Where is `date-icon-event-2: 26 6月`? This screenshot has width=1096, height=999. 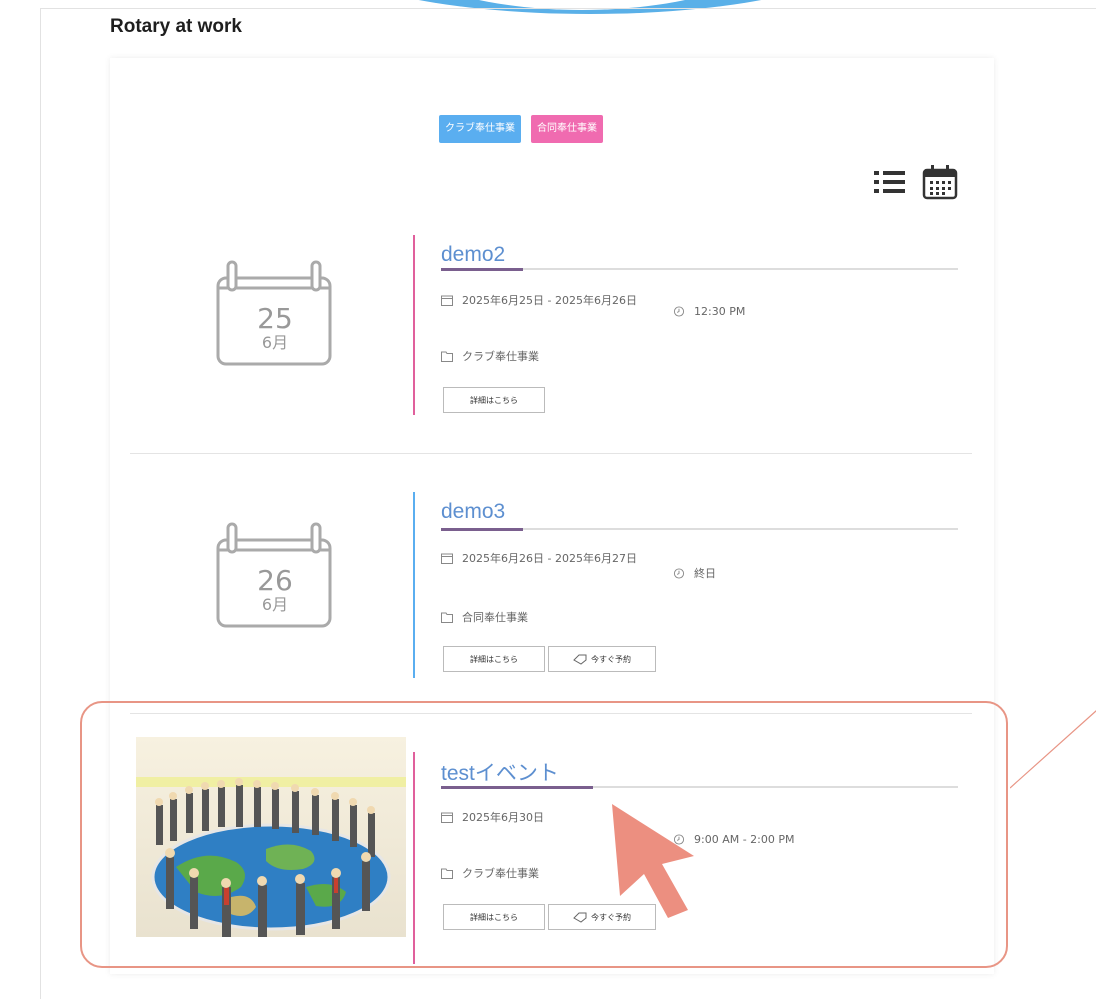 date-icon-event-2: 26 6月 is located at coordinates (274, 575).